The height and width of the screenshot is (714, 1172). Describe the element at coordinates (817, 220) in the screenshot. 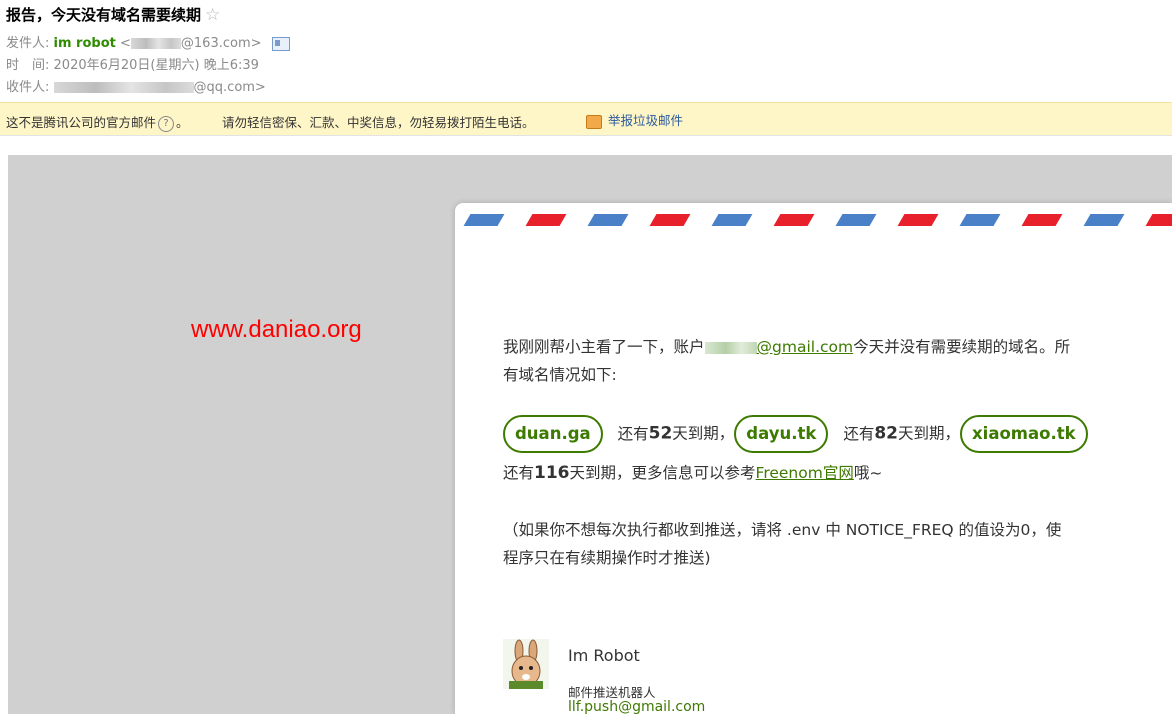

I see `airmail-border` at that location.